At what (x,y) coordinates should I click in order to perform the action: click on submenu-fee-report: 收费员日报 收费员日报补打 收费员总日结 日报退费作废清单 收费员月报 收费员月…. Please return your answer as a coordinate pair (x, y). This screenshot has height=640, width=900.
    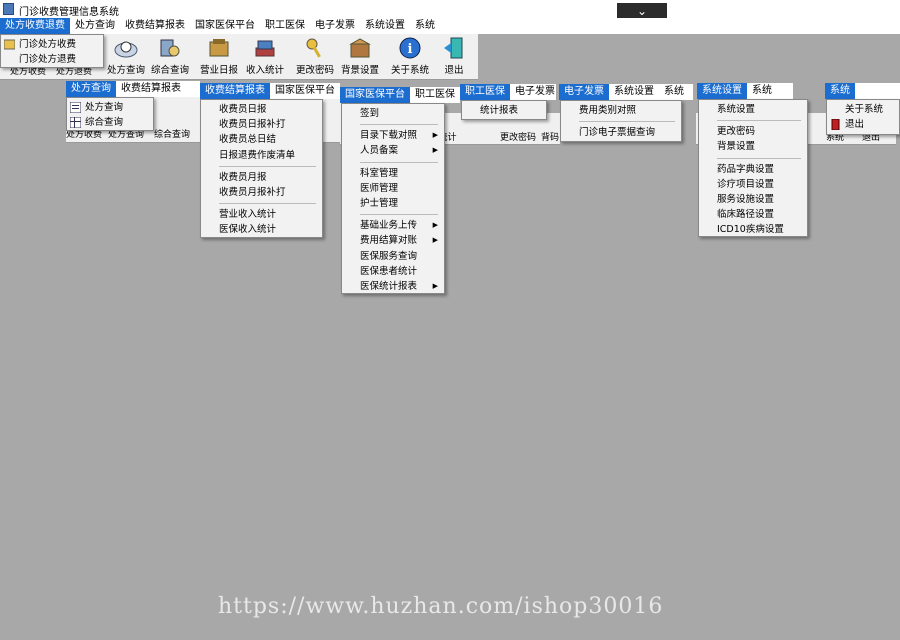
    Looking at the image, I should click on (261, 168).